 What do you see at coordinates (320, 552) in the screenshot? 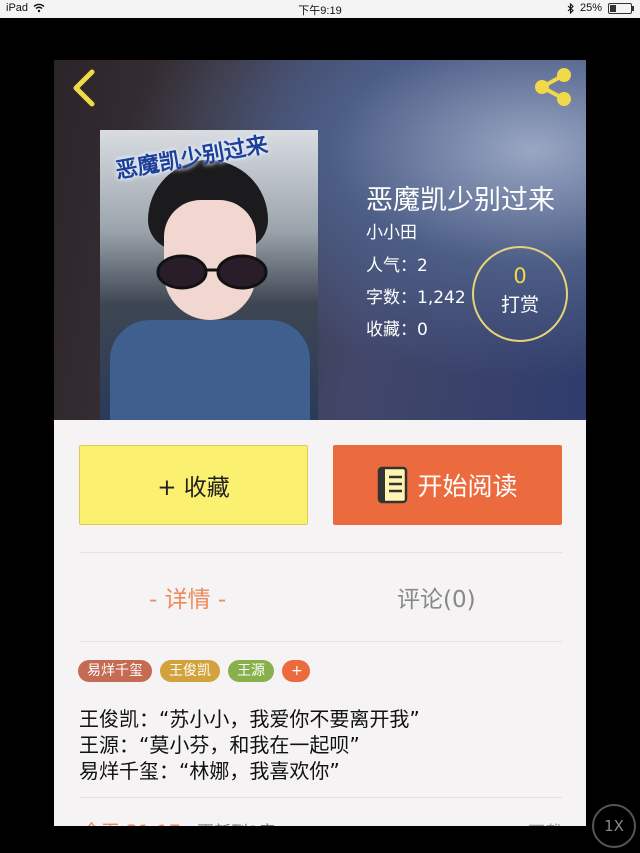
I see `divider-top` at bounding box center [320, 552].